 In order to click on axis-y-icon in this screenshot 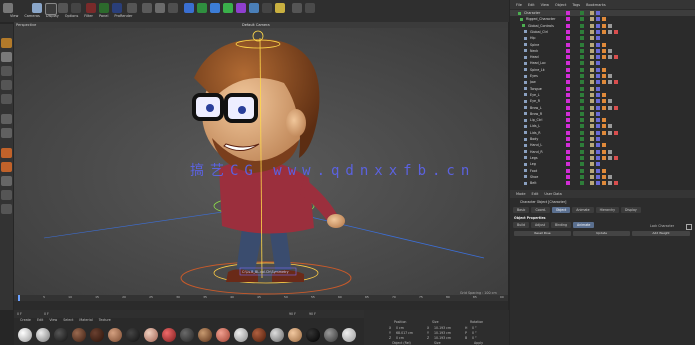, I will do `click(104, 8)`.